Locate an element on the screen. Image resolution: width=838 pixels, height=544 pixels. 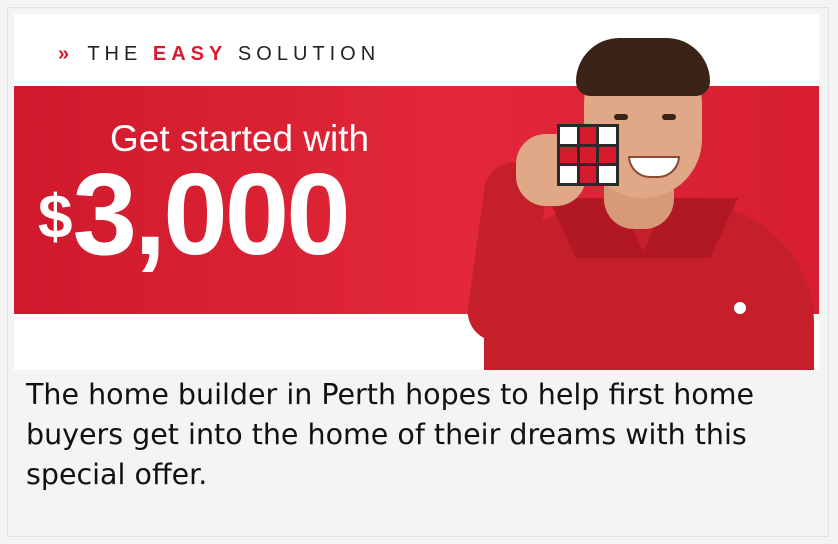
eye-right is located at coordinates (669, 117).